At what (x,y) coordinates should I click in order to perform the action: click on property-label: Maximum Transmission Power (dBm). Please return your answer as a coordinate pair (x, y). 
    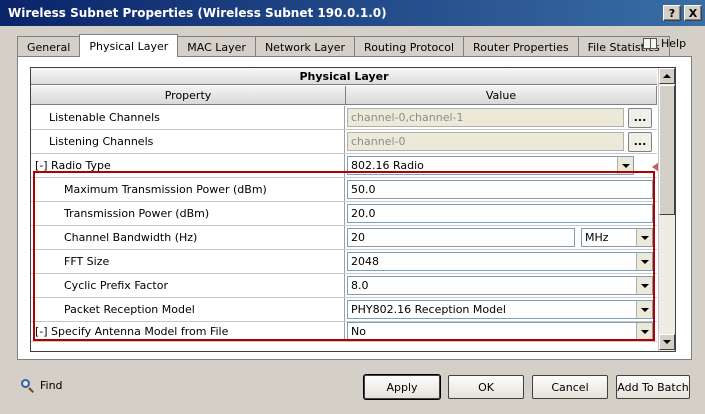
    Looking at the image, I should click on (188, 189).